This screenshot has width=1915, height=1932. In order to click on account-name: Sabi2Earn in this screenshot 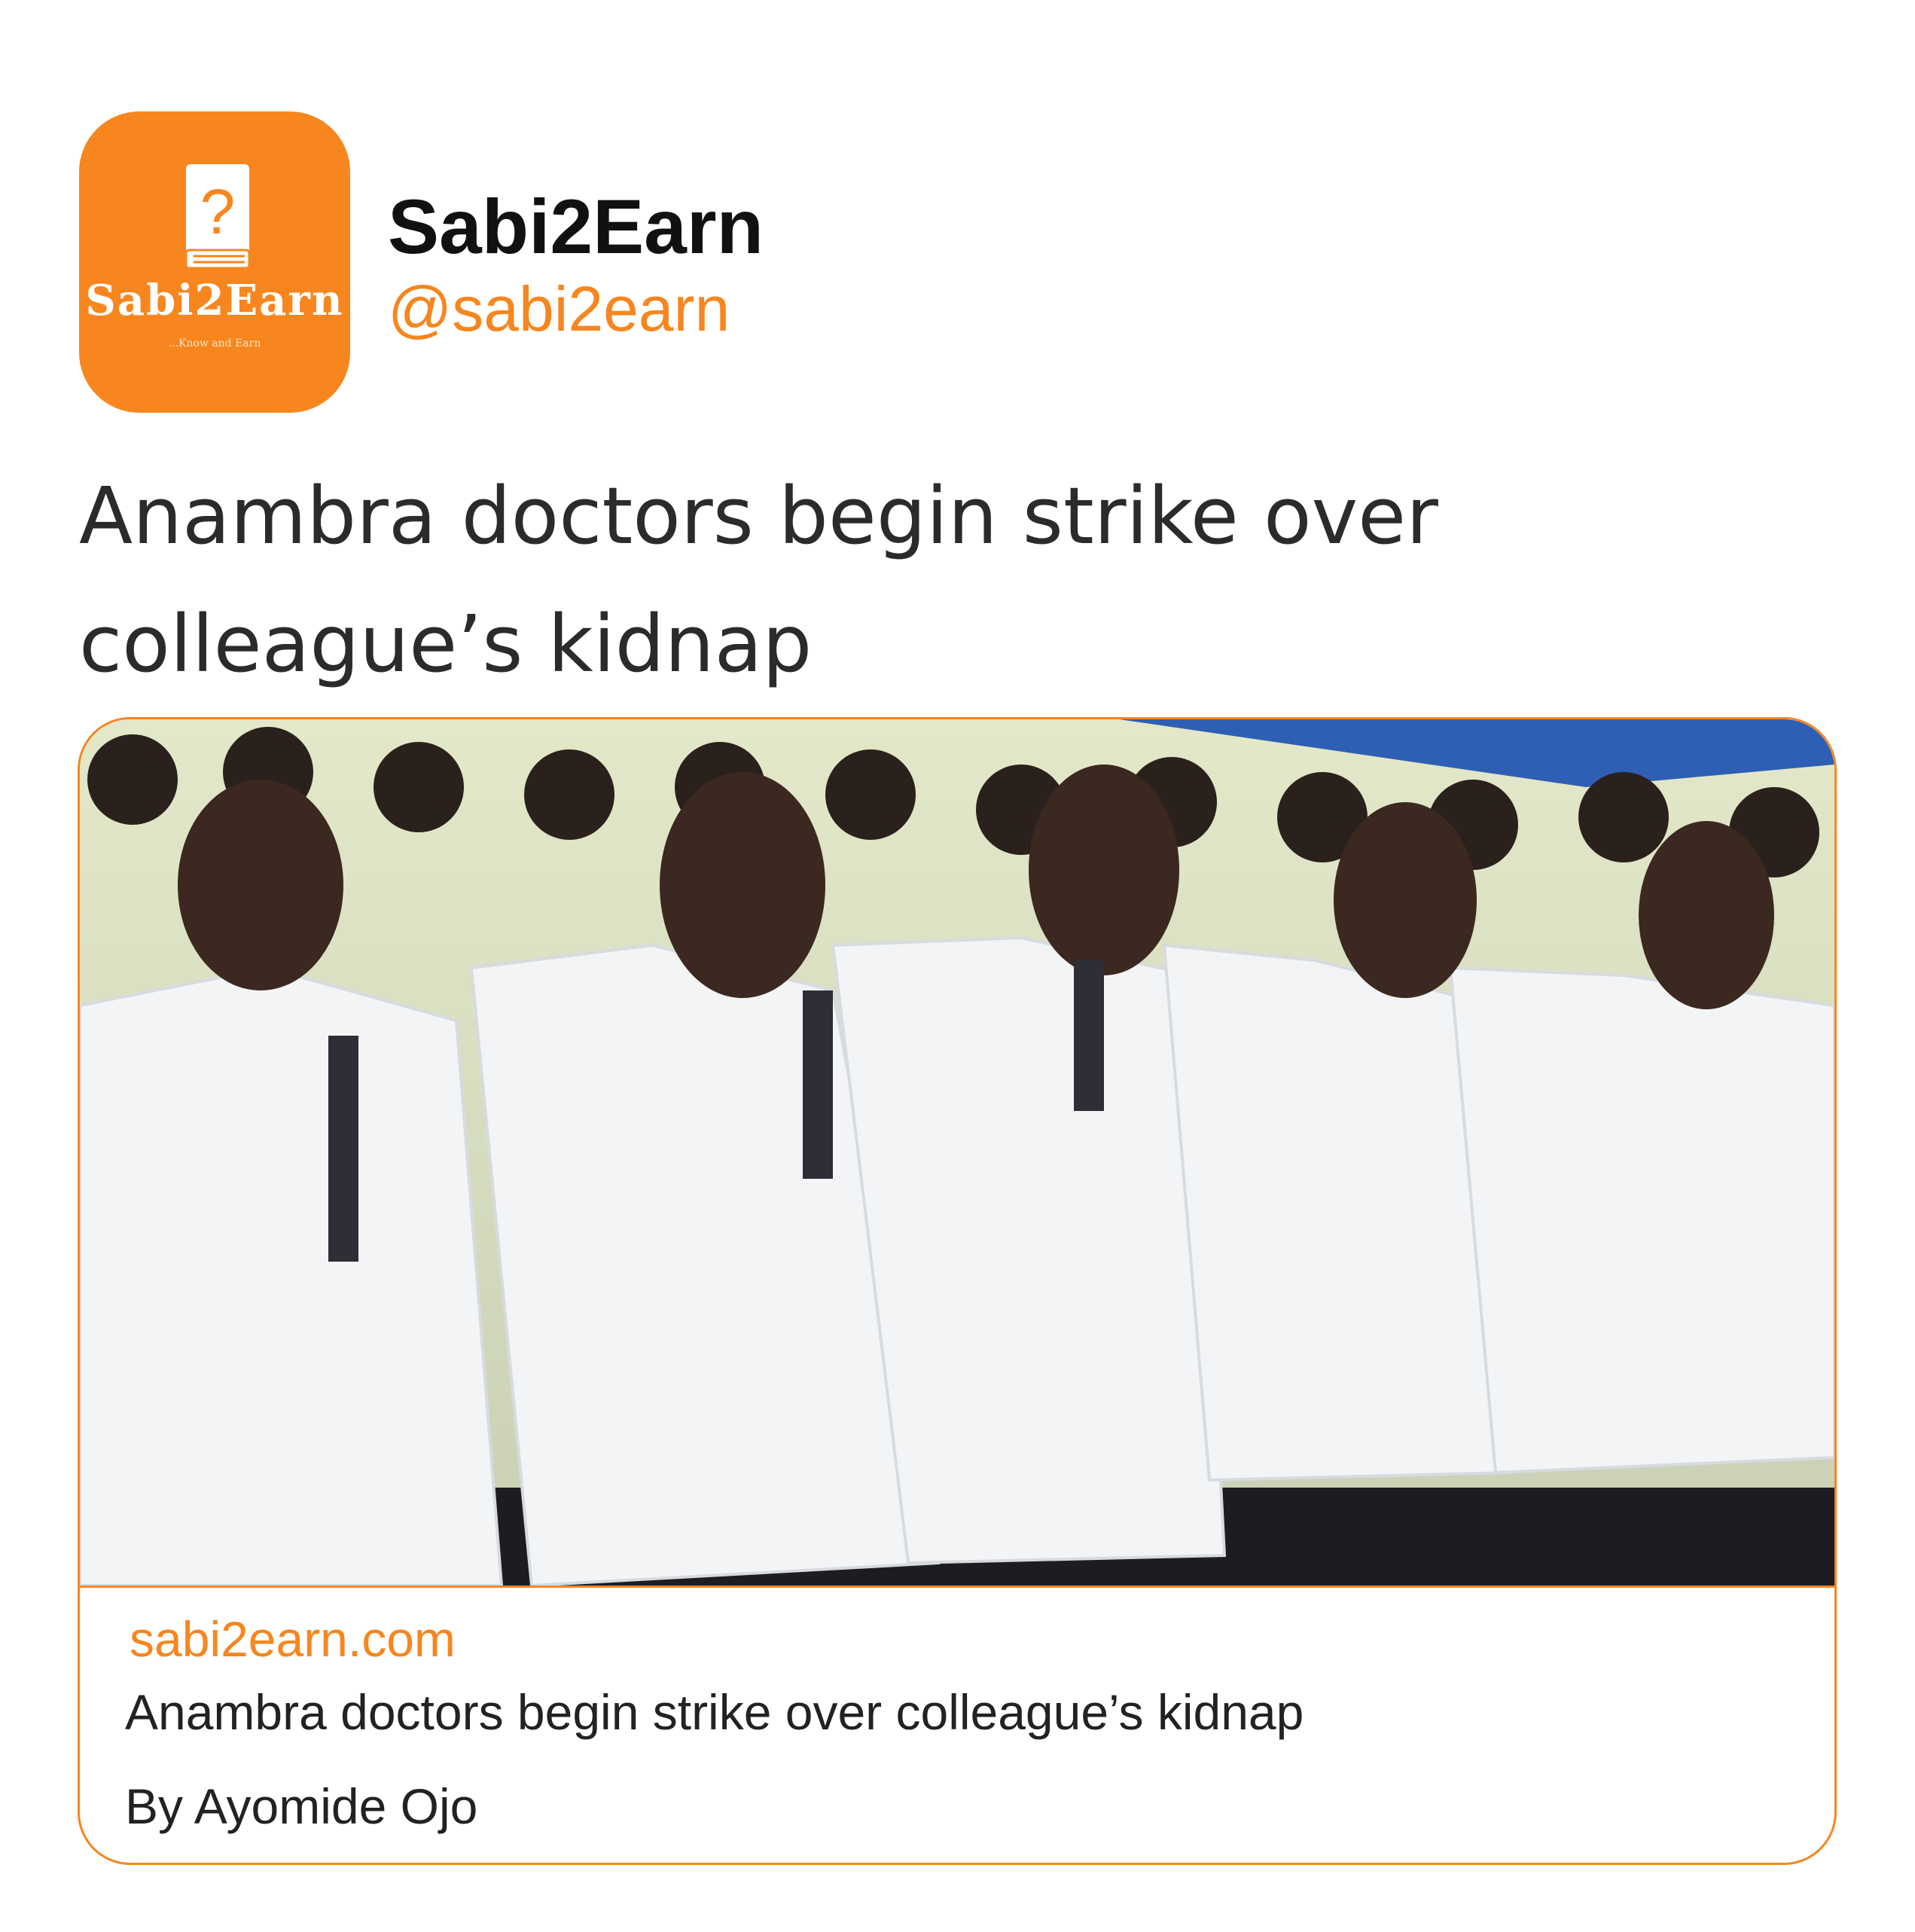, I will do `click(576, 227)`.